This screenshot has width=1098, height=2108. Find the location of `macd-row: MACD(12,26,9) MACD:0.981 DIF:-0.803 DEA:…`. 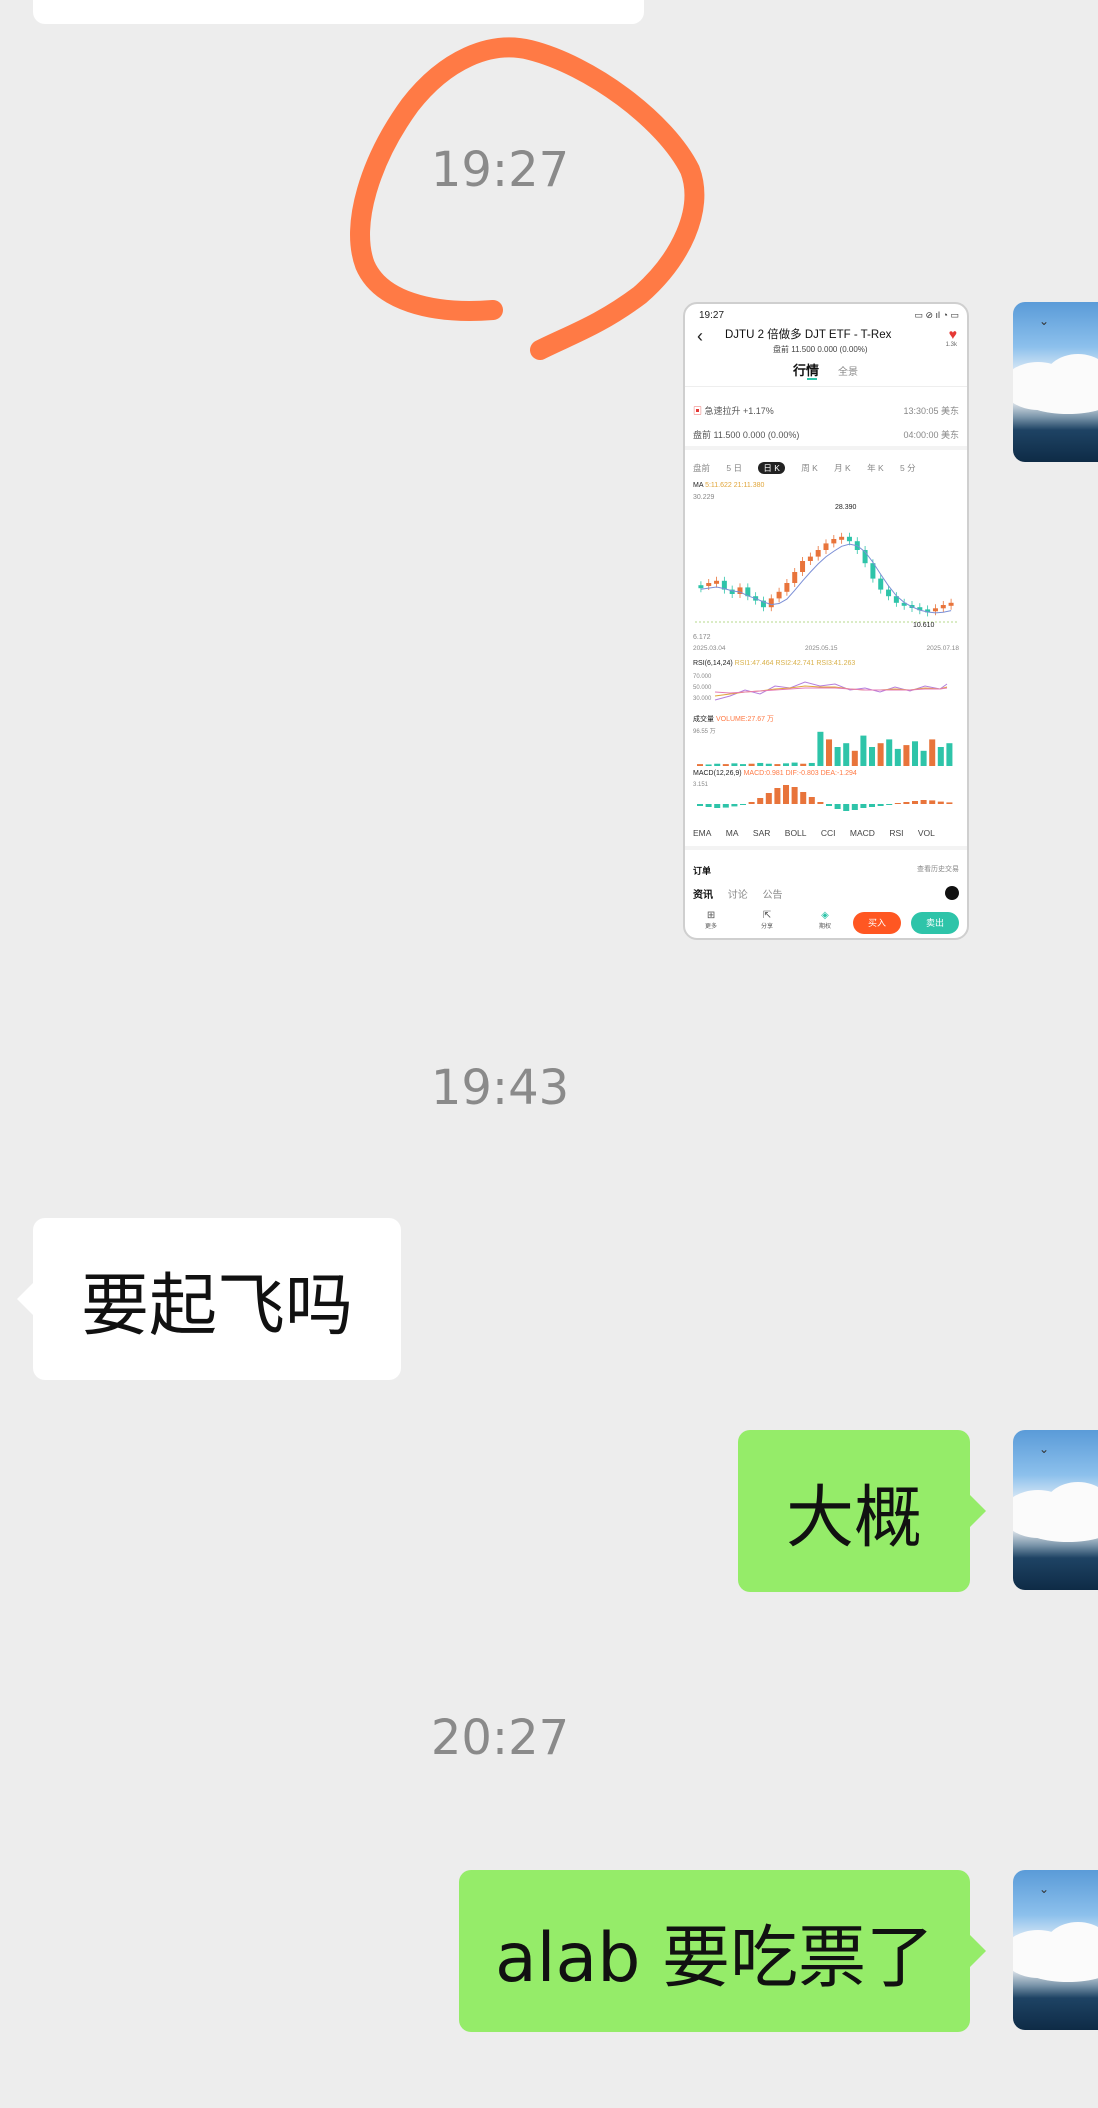

macd-row: MACD(12,26,9) MACD:0.981 DIF:-0.803 DEA:… is located at coordinates (826, 773).